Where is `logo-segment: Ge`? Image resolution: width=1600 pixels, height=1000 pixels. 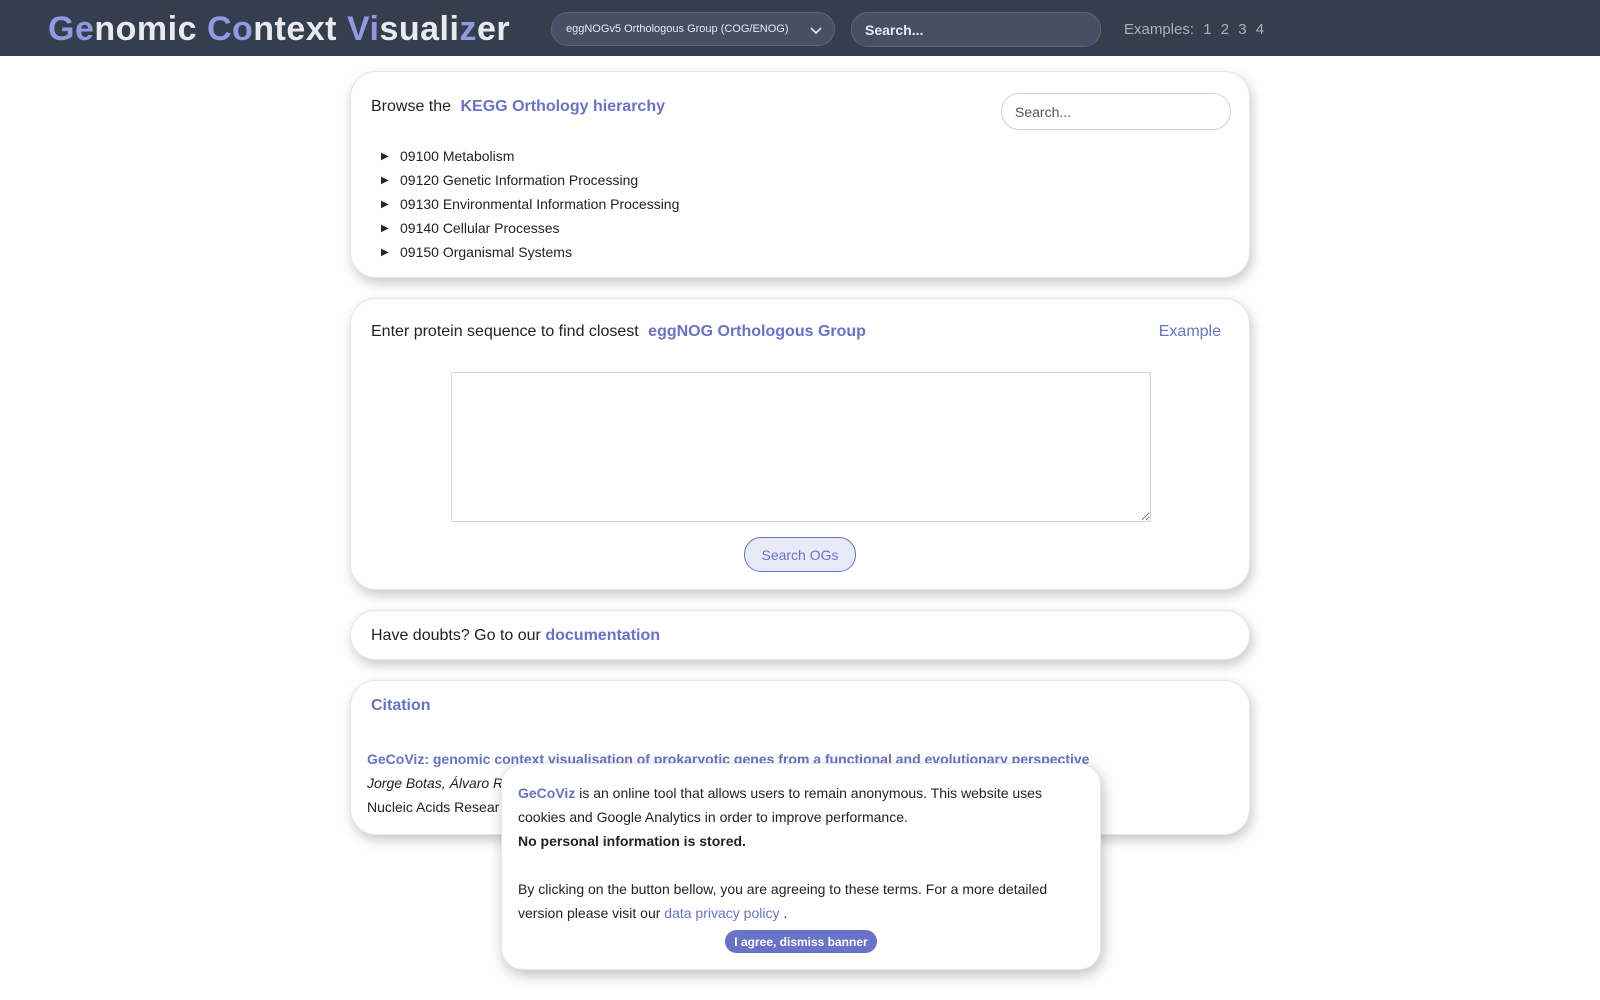 logo-segment: Ge is located at coordinates (71, 29).